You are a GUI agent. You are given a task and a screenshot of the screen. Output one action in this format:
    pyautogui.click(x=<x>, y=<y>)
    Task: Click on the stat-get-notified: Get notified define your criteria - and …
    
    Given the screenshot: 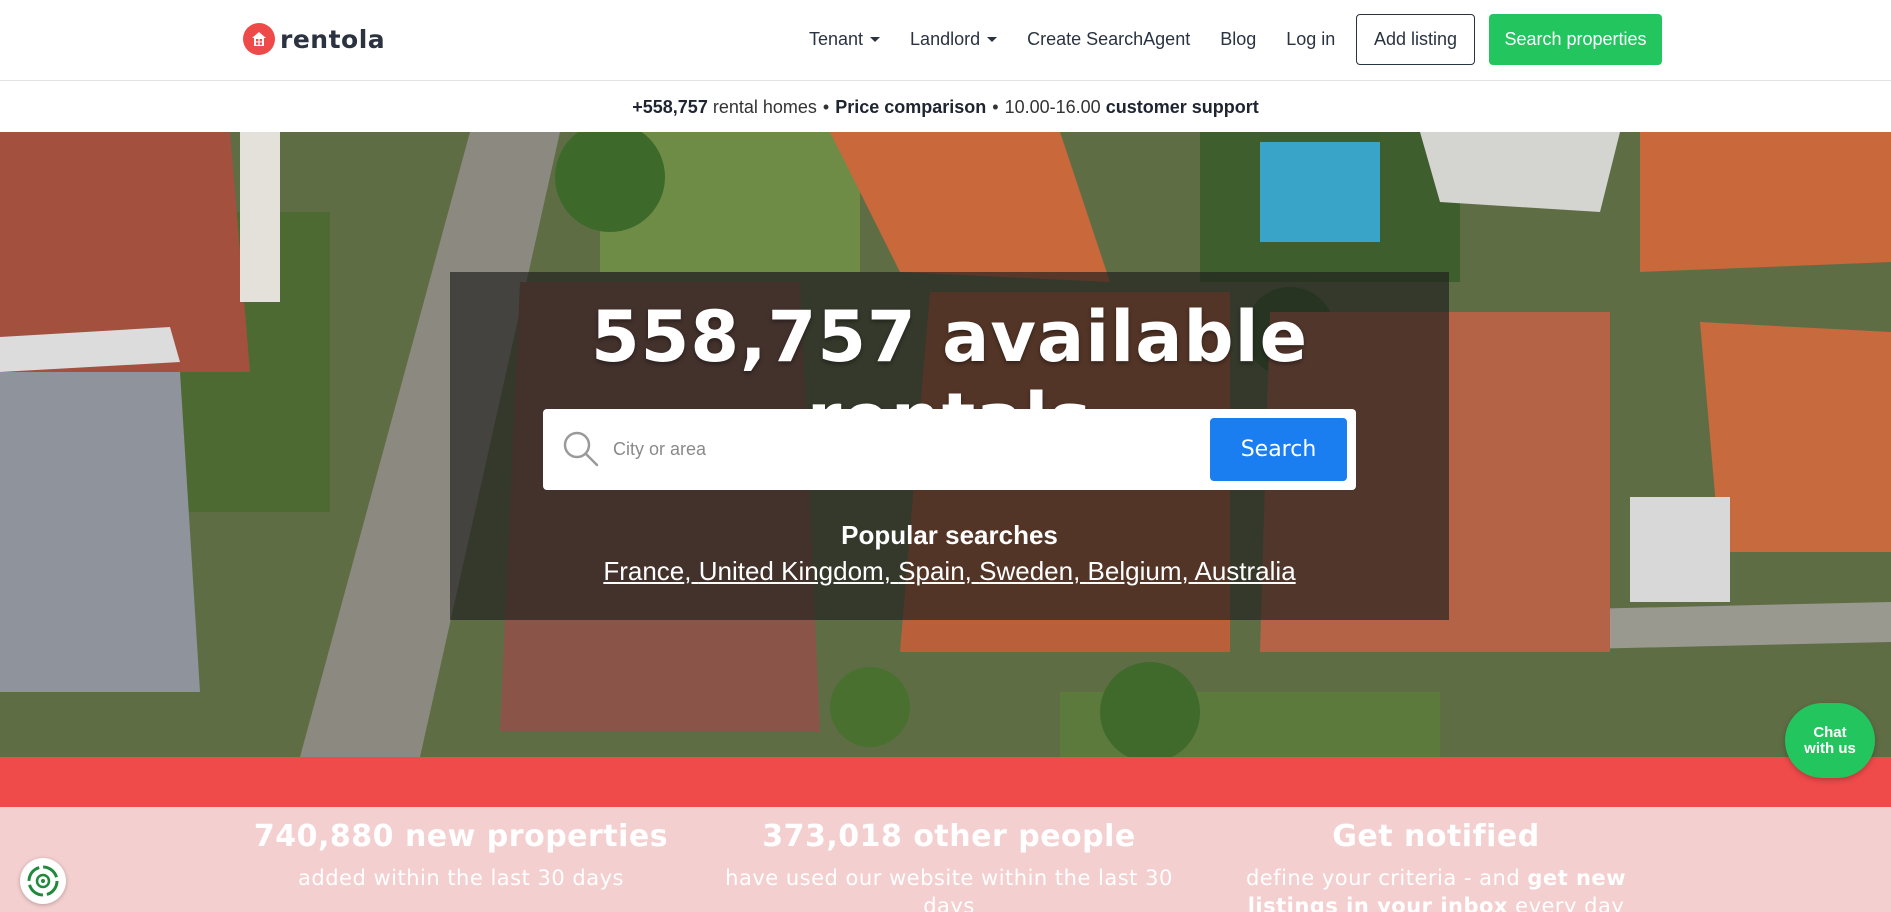 What is the action you would take?
    pyautogui.click(x=1436, y=865)
    